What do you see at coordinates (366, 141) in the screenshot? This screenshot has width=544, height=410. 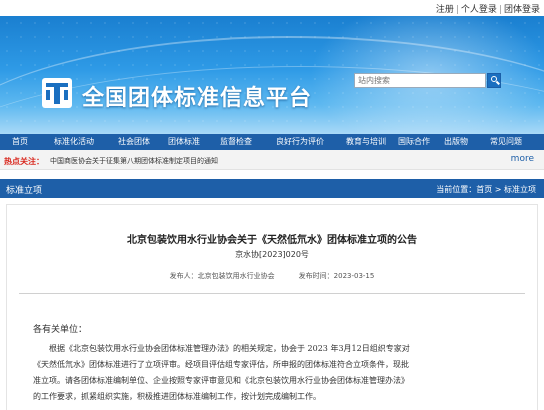 I see `nav-item-education: 教育与培训` at bounding box center [366, 141].